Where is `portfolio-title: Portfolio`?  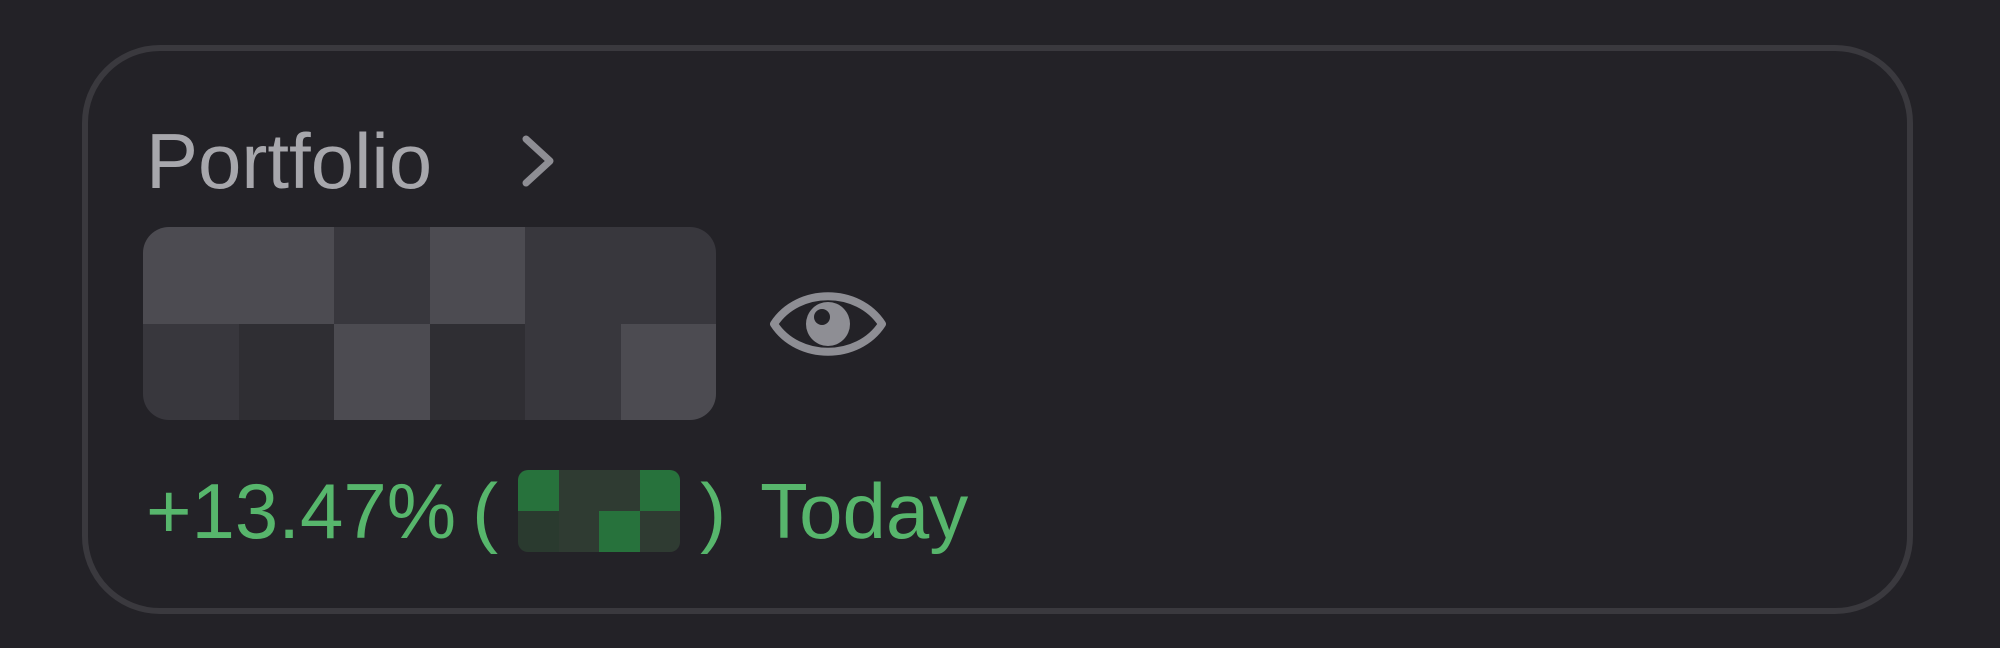
portfolio-title: Portfolio is located at coordinates (289, 161).